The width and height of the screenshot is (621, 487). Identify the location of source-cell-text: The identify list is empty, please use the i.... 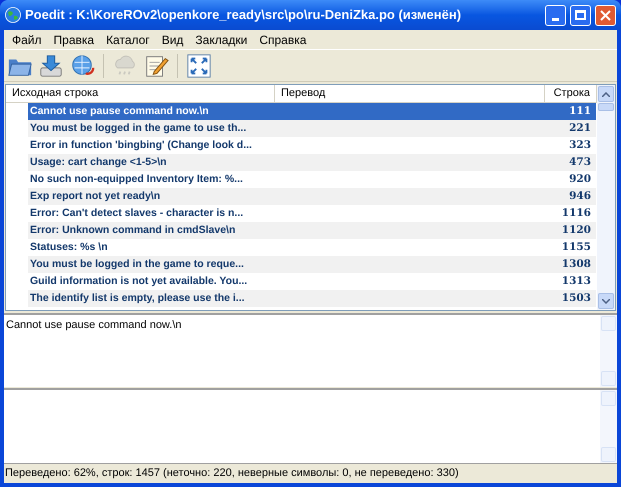
(137, 298).